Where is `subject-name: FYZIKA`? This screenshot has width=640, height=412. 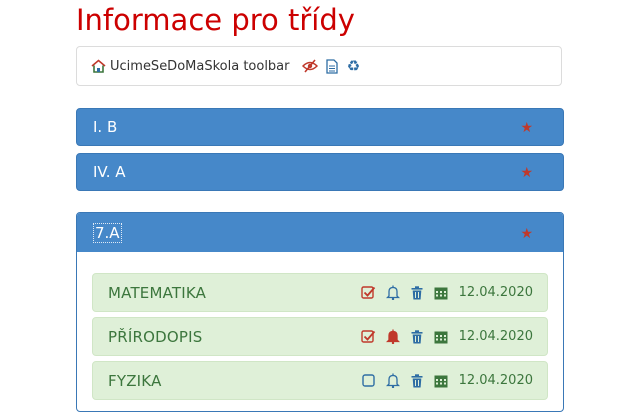 subject-name: FYZIKA is located at coordinates (135, 380).